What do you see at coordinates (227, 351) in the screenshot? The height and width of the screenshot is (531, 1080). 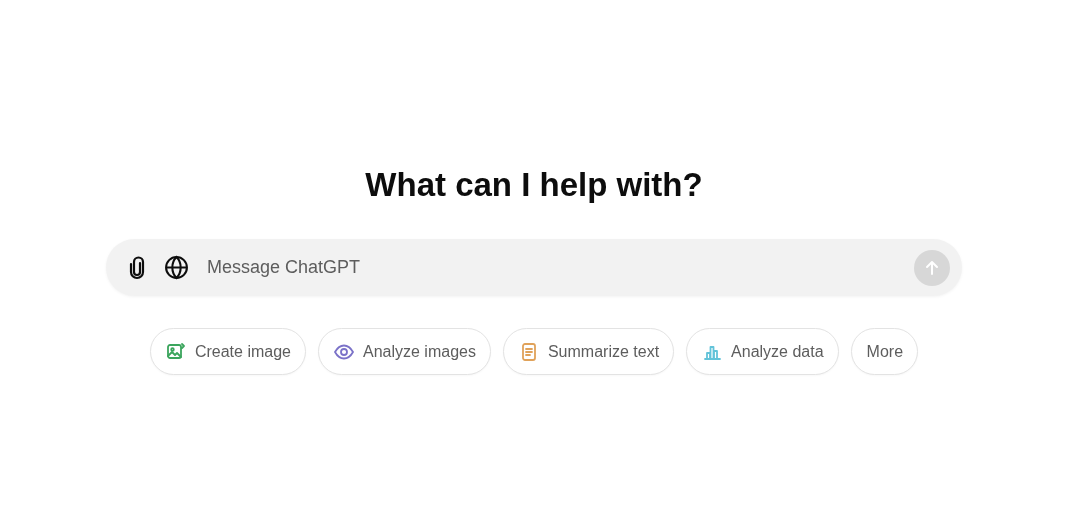 I see `suggestion-chip: Create image` at bounding box center [227, 351].